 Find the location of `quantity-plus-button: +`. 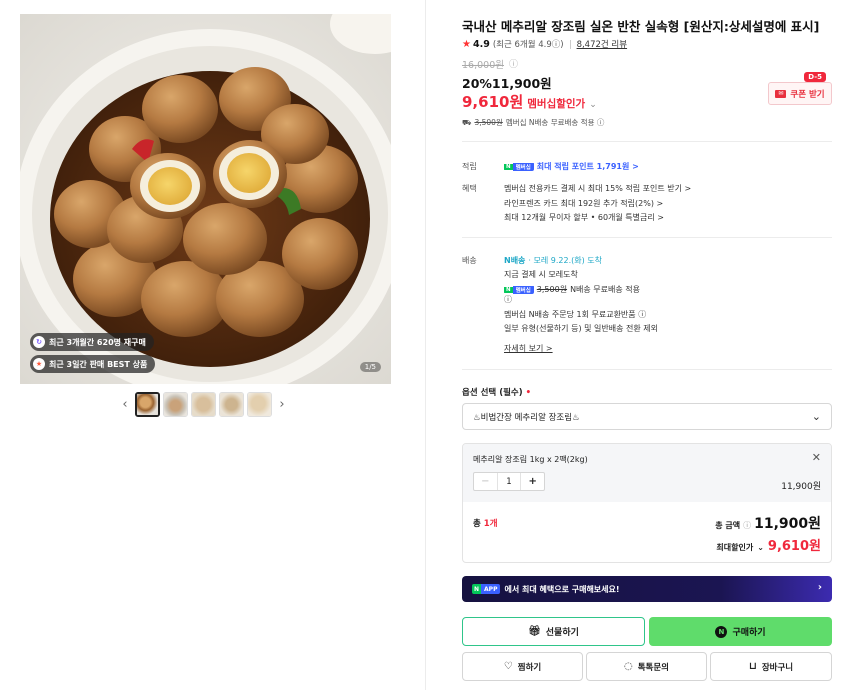

quantity-plus-button: + is located at coordinates (532, 481).